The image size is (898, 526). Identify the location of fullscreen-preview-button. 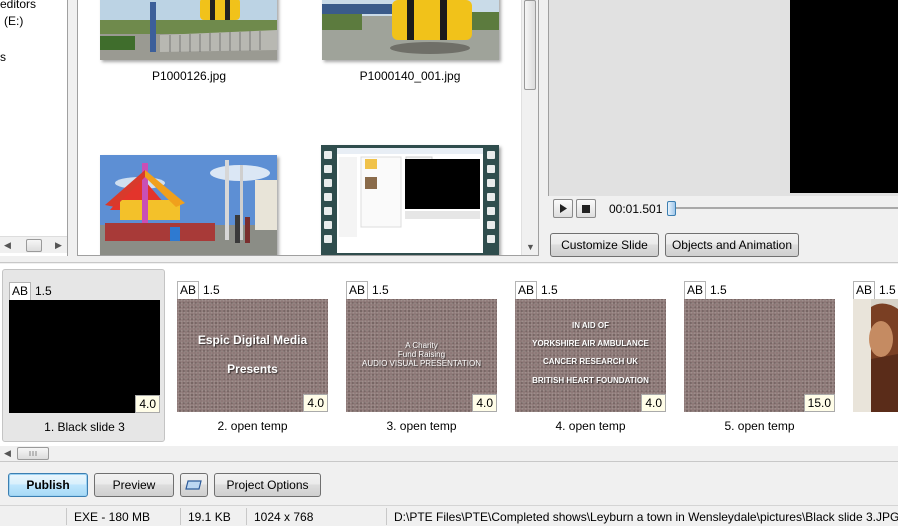
(194, 485).